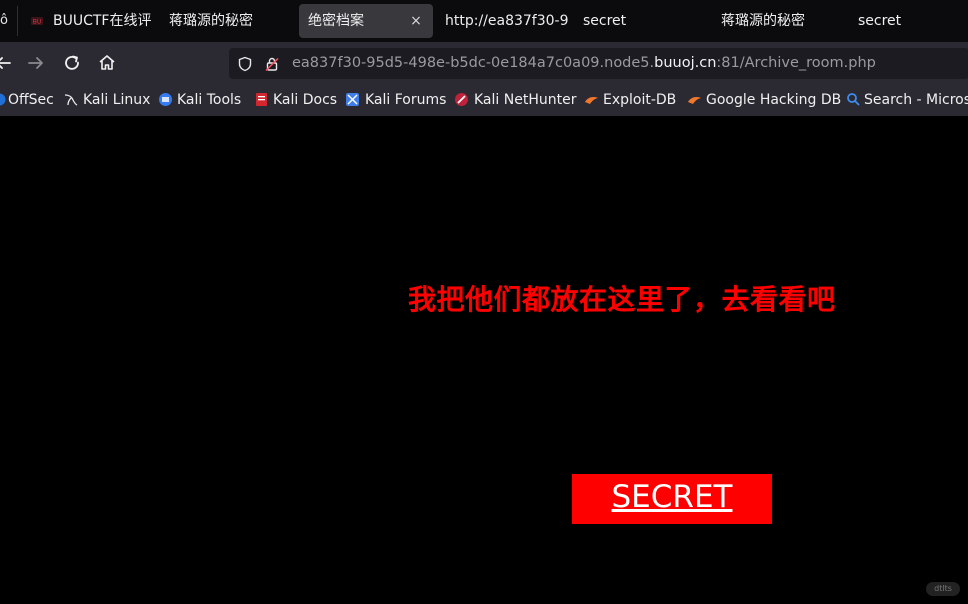 Image resolution: width=968 pixels, height=604 pixels. I want to click on bookmark-label: Search - Microso, so click(916, 100).